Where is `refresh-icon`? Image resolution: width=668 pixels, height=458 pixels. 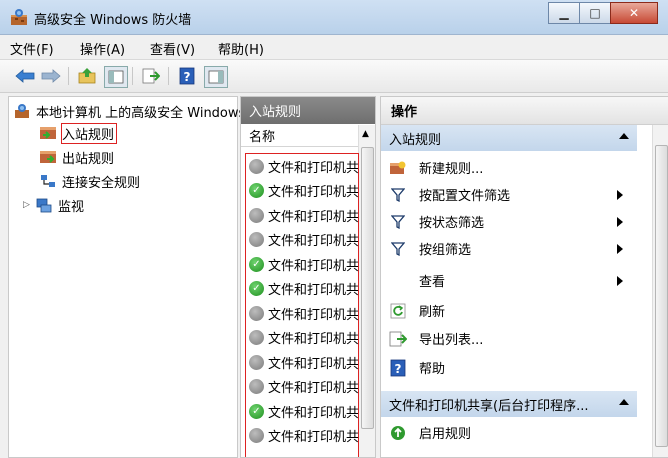
refresh-icon is located at coordinates (398, 311).